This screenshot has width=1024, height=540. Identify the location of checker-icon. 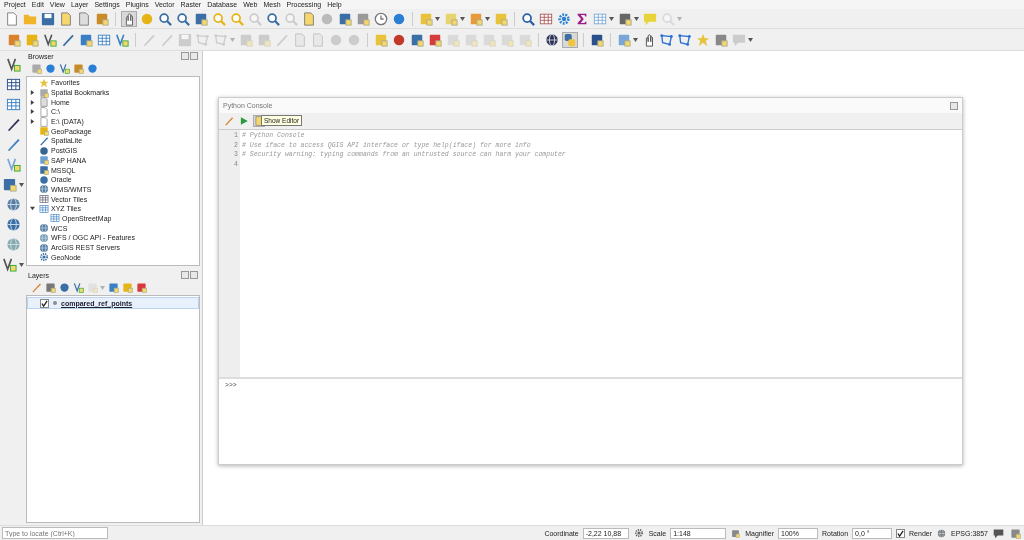
(13, 84).